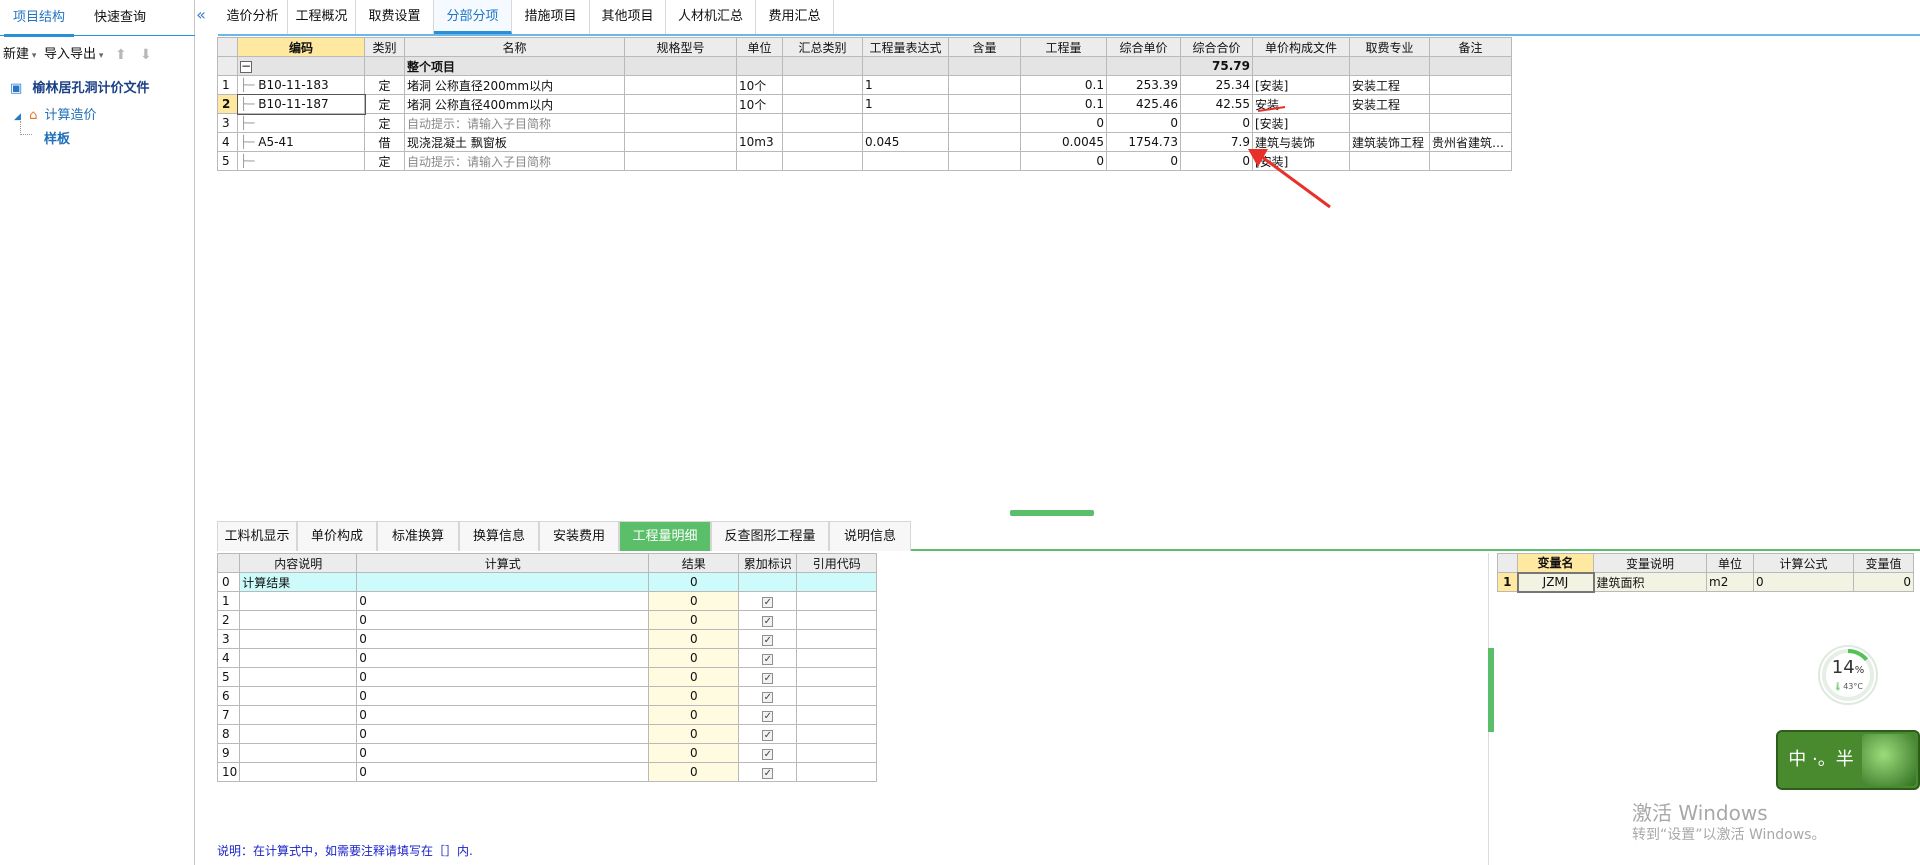  Describe the element at coordinates (1389, 142) in the screenshot. I see `fee-major-cell: 建筑装饰工程` at that location.